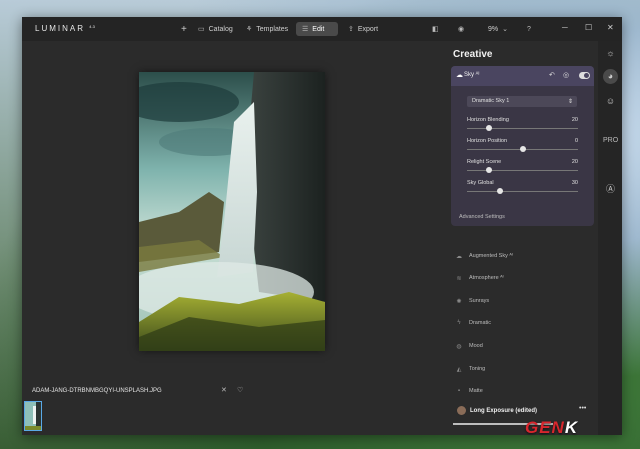 The image size is (640, 449). I want to click on tool-sunrays: ✺ Sunrays, so click(472, 301).